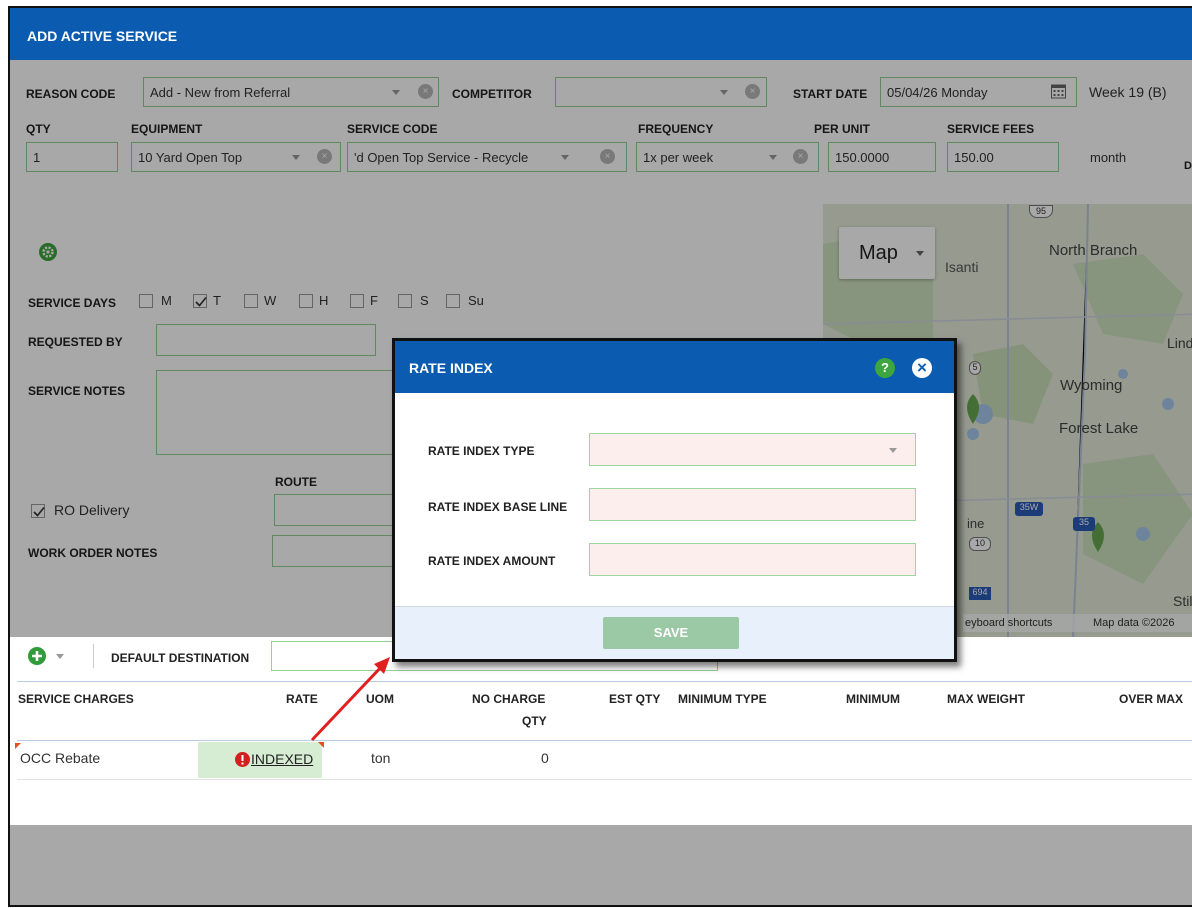 The width and height of the screenshot is (1192, 908). I want to click on map-footer: eyboard shortcuts Map data ©2026, so click(1077, 623).